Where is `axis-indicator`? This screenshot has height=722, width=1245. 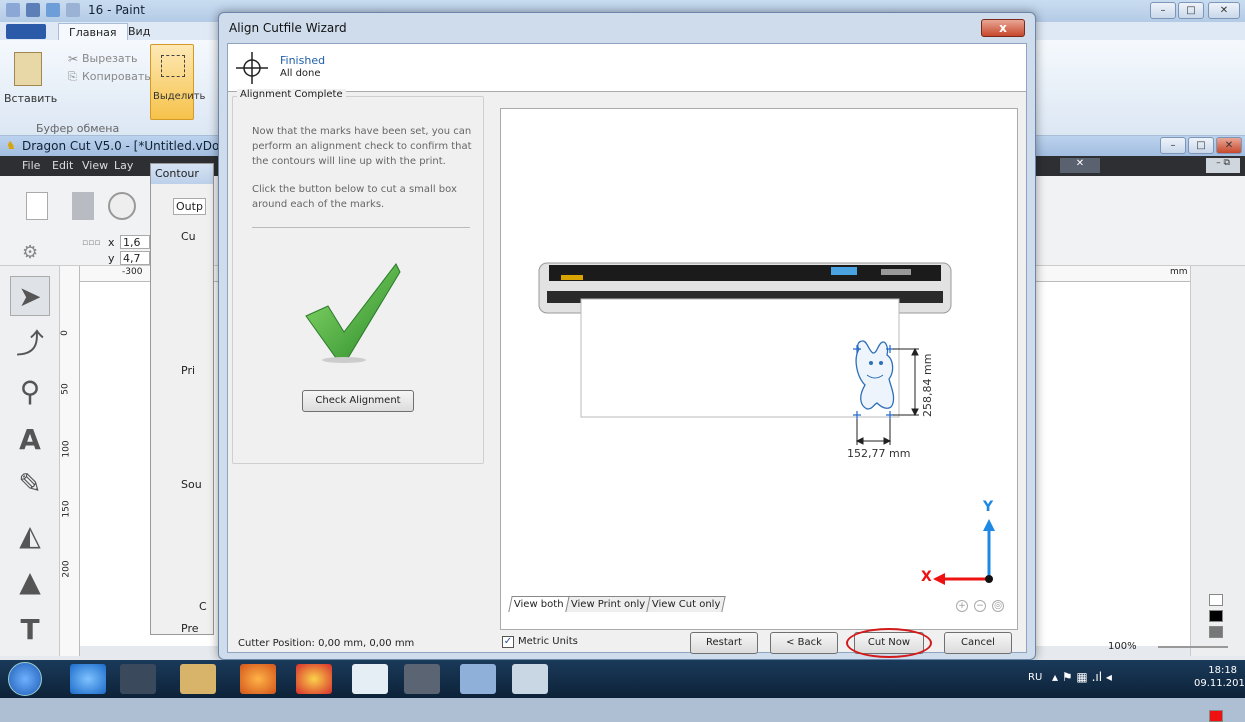
axis-indicator is located at coordinates (964, 552).